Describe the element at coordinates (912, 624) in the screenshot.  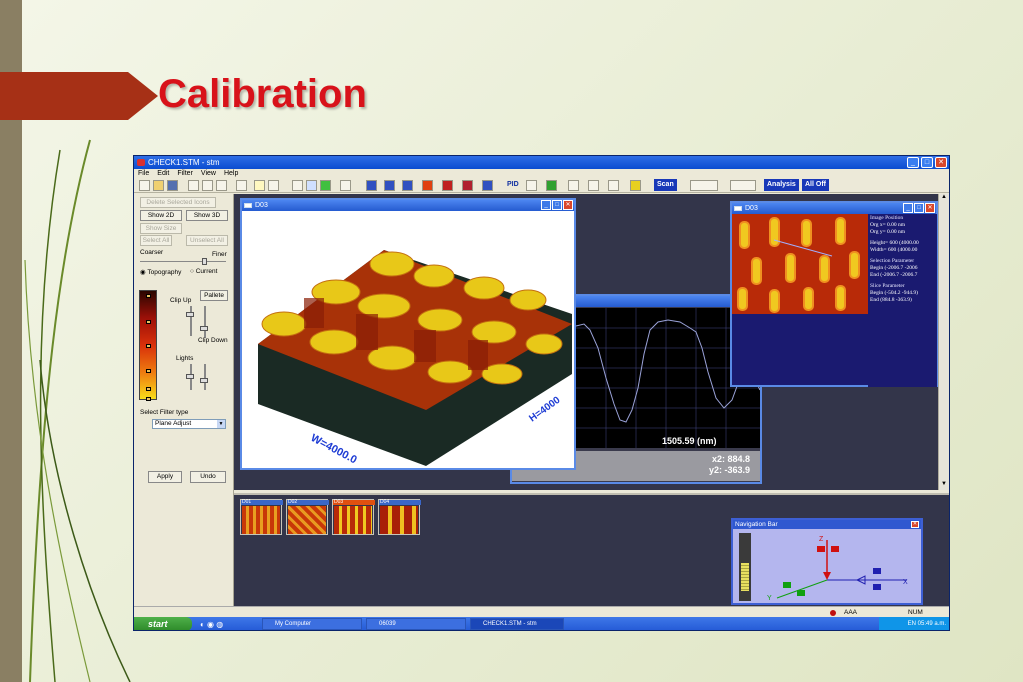
I see `language-indicator: EN` at that location.